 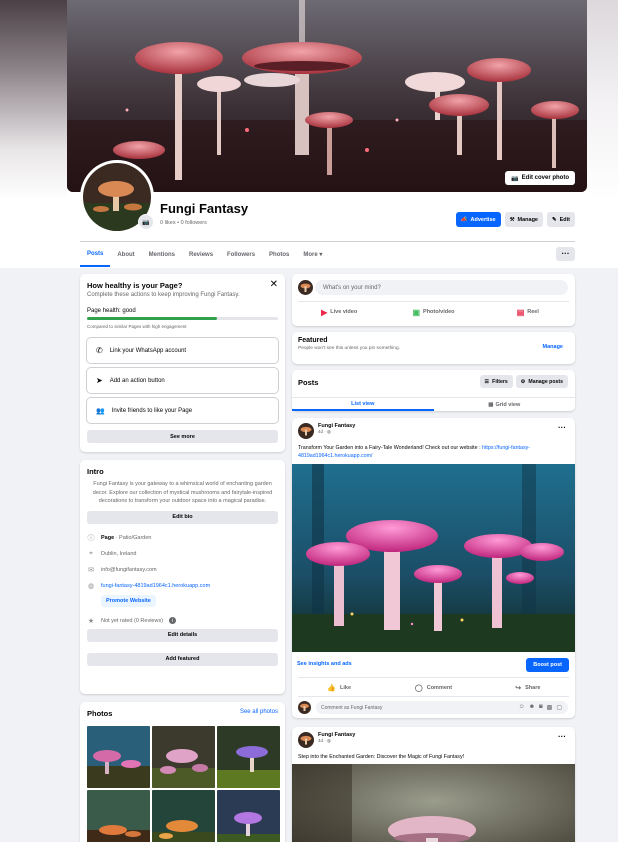 What do you see at coordinates (496, 381) in the screenshot?
I see `filters-button: ☰ Filters` at bounding box center [496, 381].